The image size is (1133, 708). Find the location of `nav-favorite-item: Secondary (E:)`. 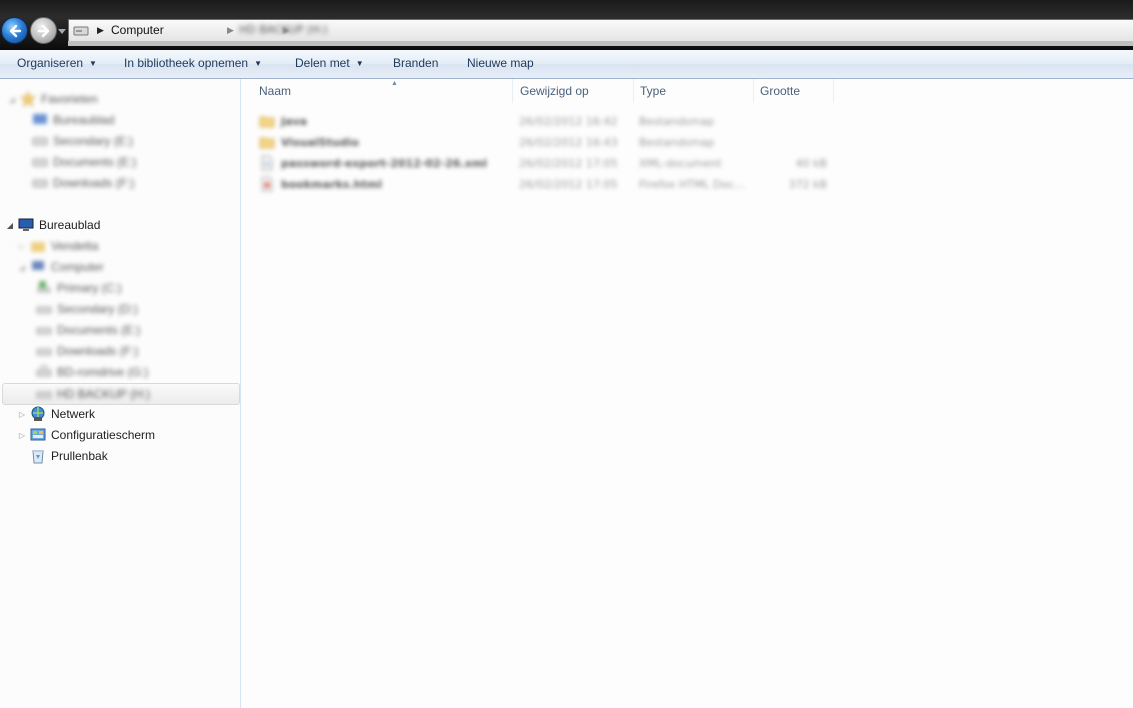

nav-favorite-item: Secondary (E:) is located at coordinates (82, 141).